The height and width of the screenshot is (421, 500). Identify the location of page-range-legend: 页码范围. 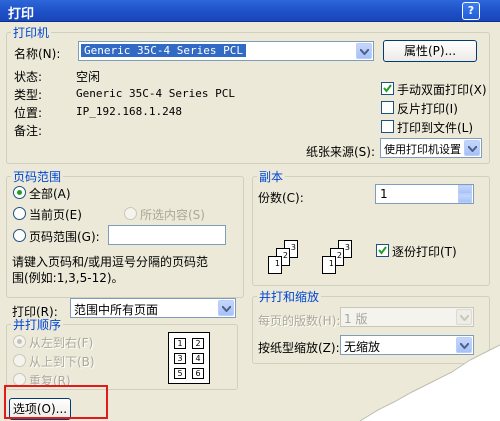
(37, 177).